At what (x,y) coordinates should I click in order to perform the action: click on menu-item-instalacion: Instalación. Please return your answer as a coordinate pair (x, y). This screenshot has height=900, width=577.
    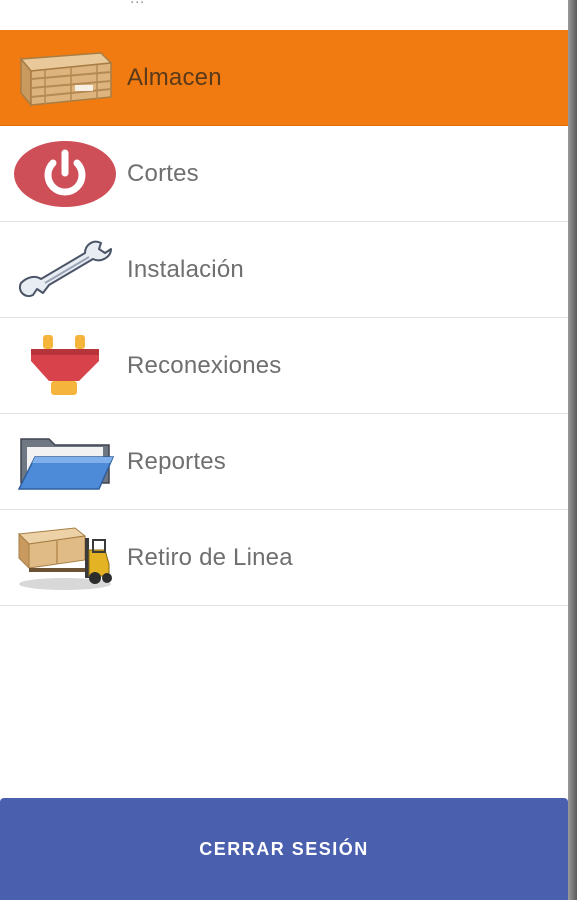
    Looking at the image, I should click on (284, 270).